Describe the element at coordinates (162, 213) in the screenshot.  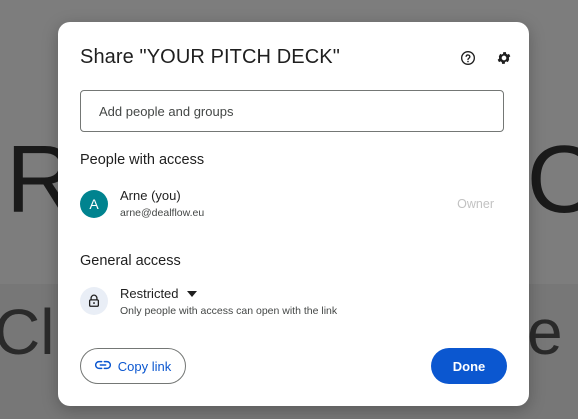
I see `person-email: arne@dealflow.eu` at that location.